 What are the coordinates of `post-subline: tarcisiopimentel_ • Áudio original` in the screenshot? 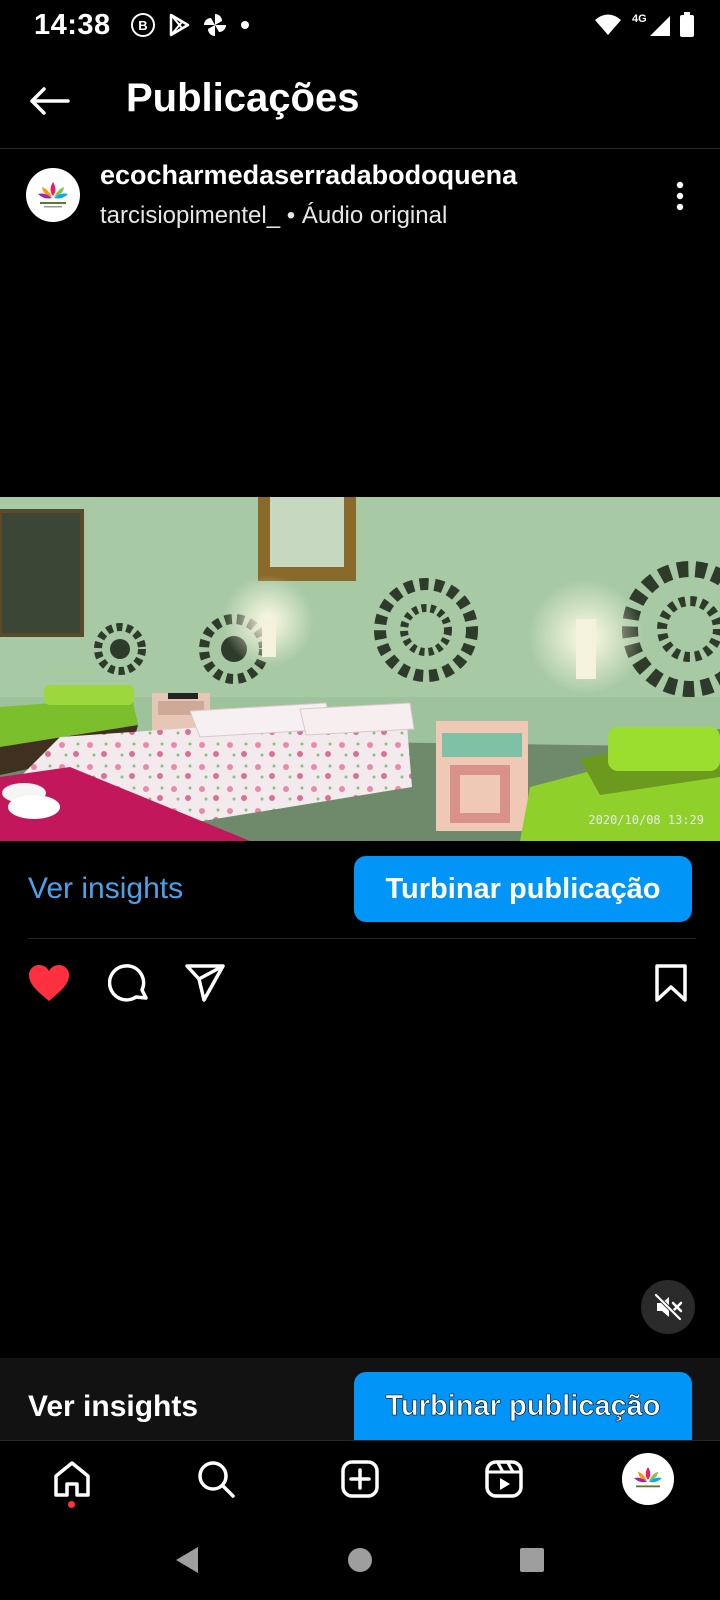 It's located at (273, 216).